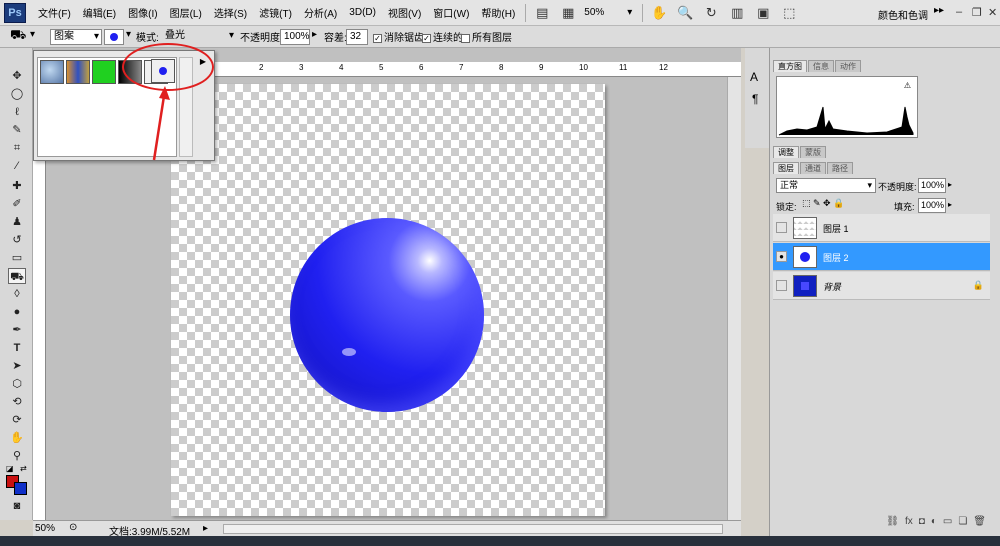 This screenshot has height=546, width=1000. I want to click on antialias-checkbox: ✓ 消除锯齿, so click(398, 36).